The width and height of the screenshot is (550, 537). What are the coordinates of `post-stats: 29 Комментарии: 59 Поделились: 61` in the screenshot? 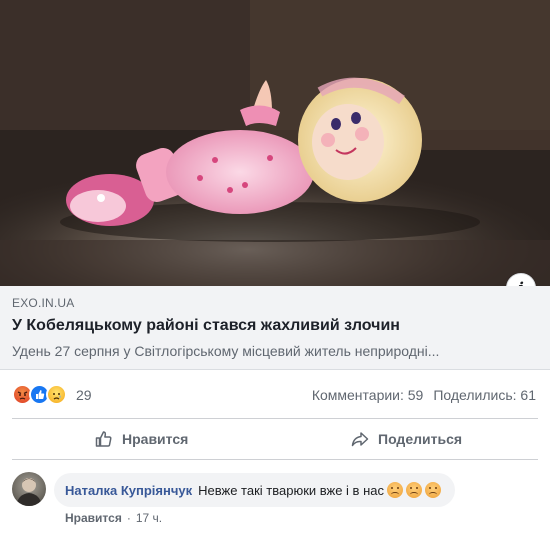 It's located at (275, 394).